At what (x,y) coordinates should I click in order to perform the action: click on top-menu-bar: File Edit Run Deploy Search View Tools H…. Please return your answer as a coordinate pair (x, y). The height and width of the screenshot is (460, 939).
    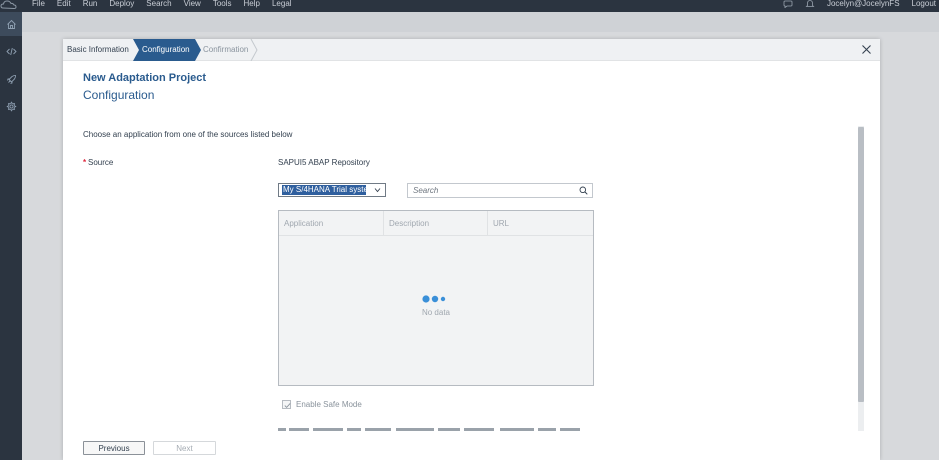
    Looking at the image, I should click on (469, 6).